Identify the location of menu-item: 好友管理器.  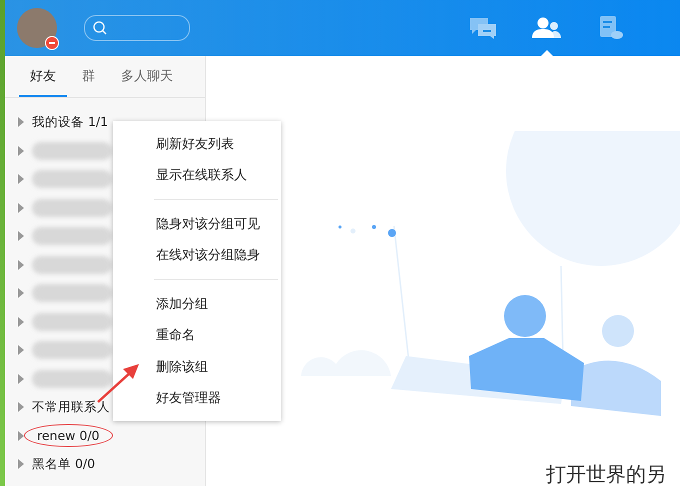
(197, 398).